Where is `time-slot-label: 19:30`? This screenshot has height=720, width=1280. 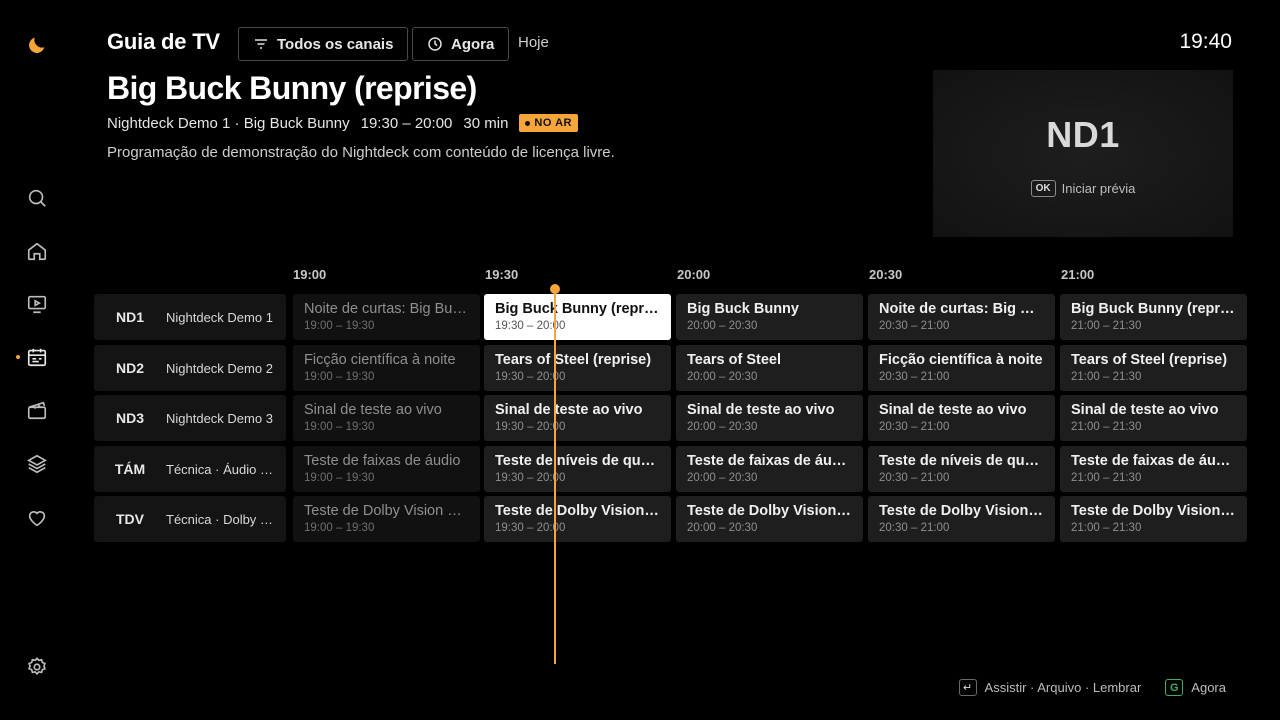 time-slot-label: 19:30 is located at coordinates (502, 274).